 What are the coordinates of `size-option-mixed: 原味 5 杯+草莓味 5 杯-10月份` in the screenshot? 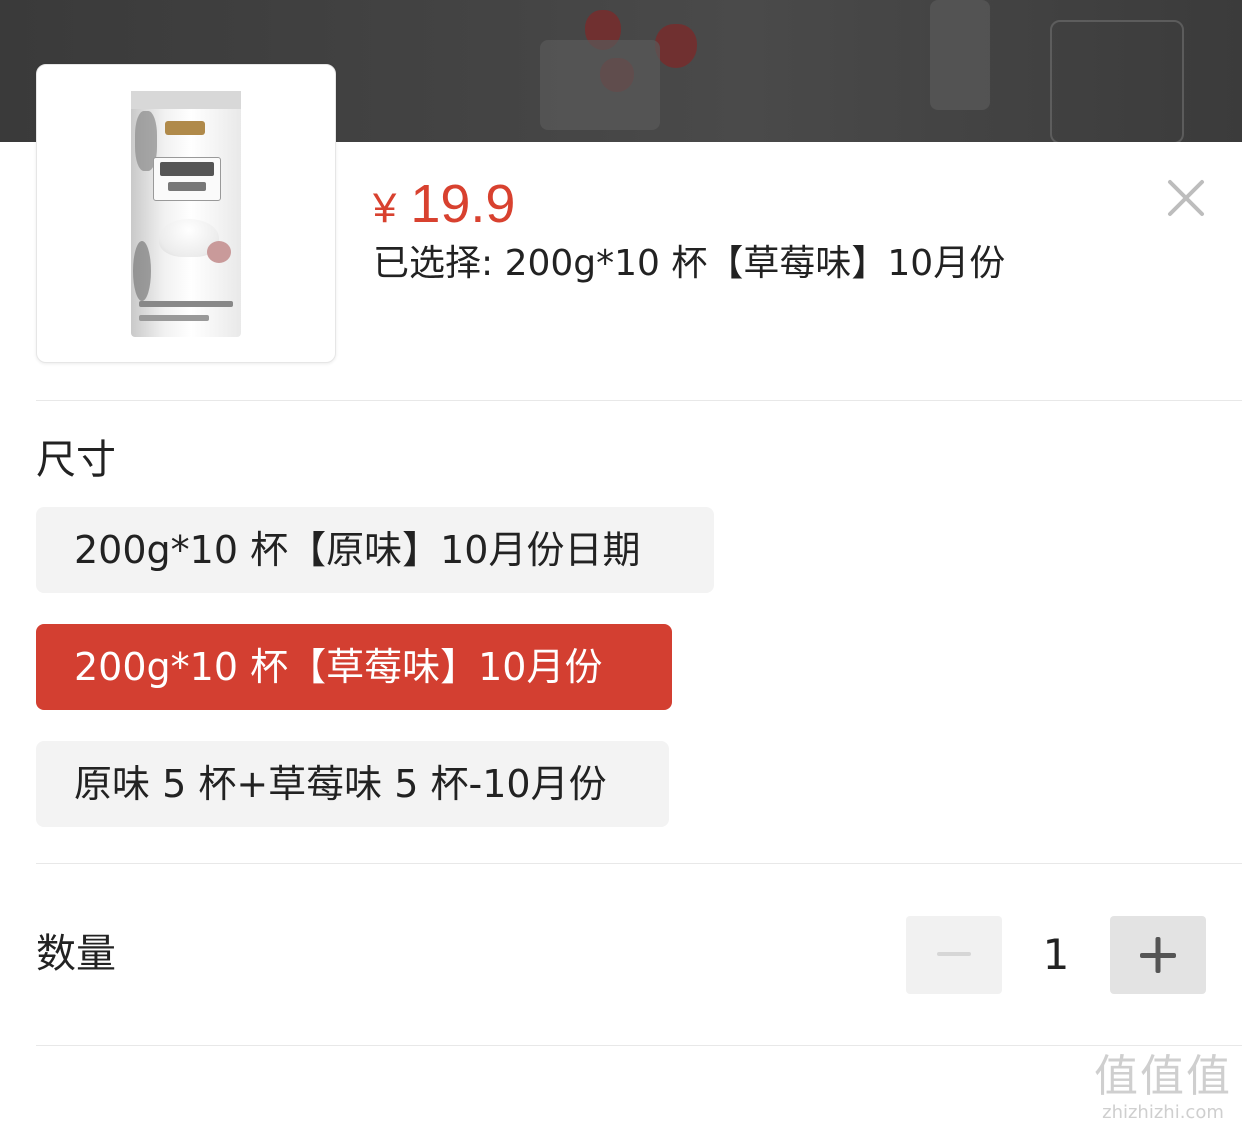 It's located at (352, 784).